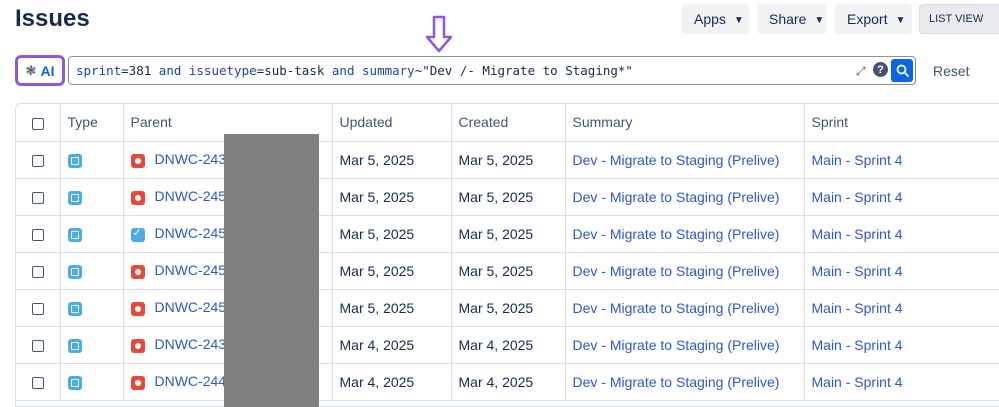 This screenshot has height=407, width=999. What do you see at coordinates (99, 70) in the screenshot?
I see `jql-token: sprint` at bounding box center [99, 70].